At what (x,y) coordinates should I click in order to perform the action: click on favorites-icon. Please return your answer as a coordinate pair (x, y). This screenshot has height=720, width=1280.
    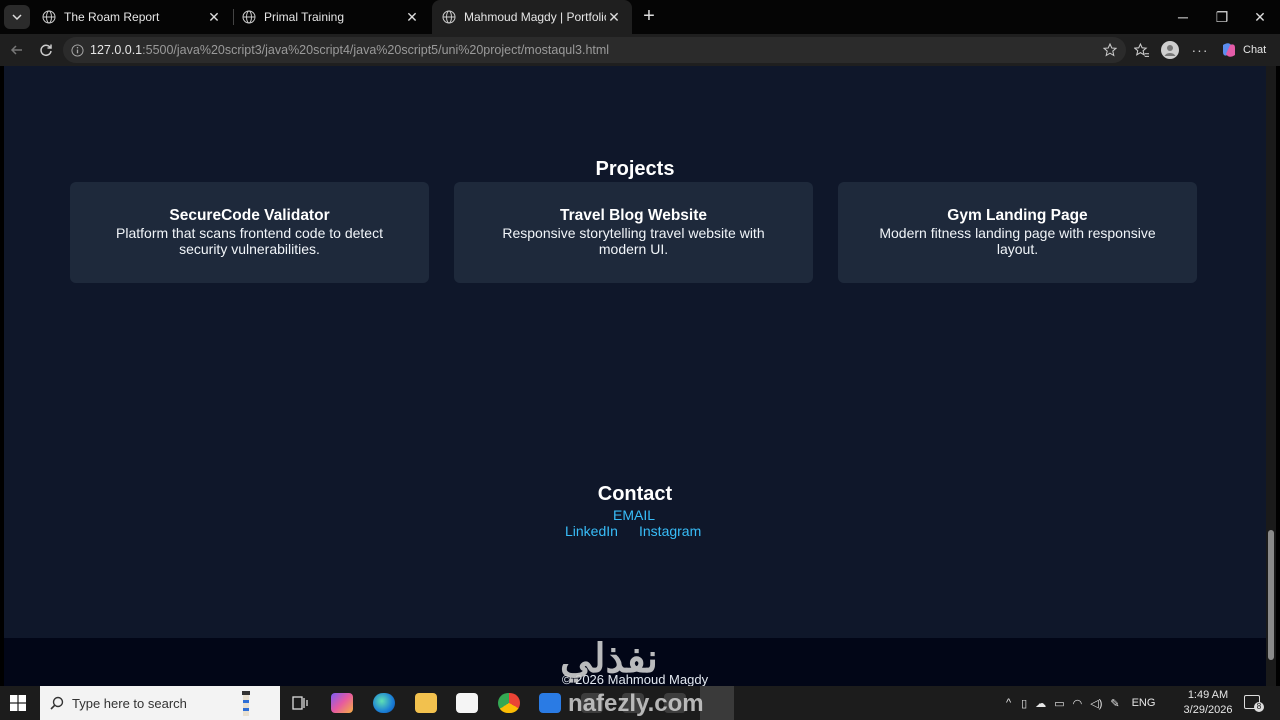
    Looking at the image, I should click on (1141, 49).